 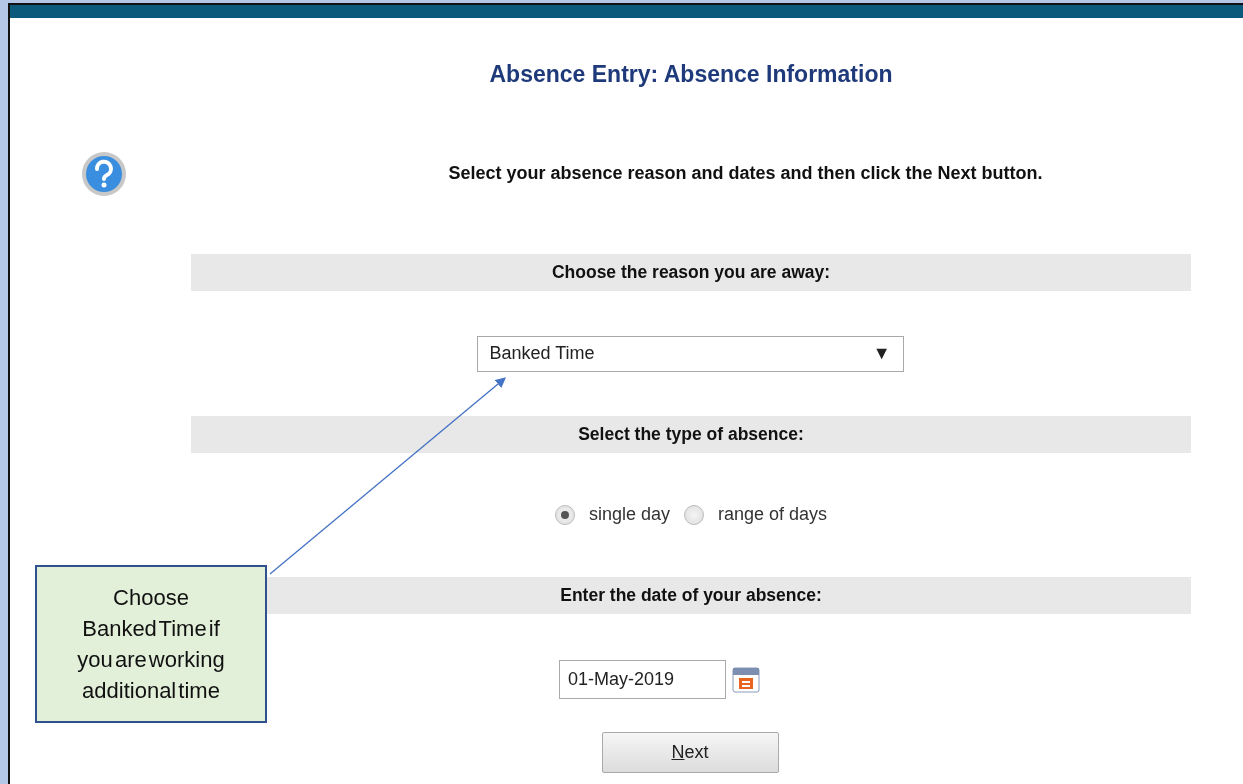 What do you see at coordinates (691, 74) in the screenshot?
I see `page-title: Absence Entry: Absence Information` at bounding box center [691, 74].